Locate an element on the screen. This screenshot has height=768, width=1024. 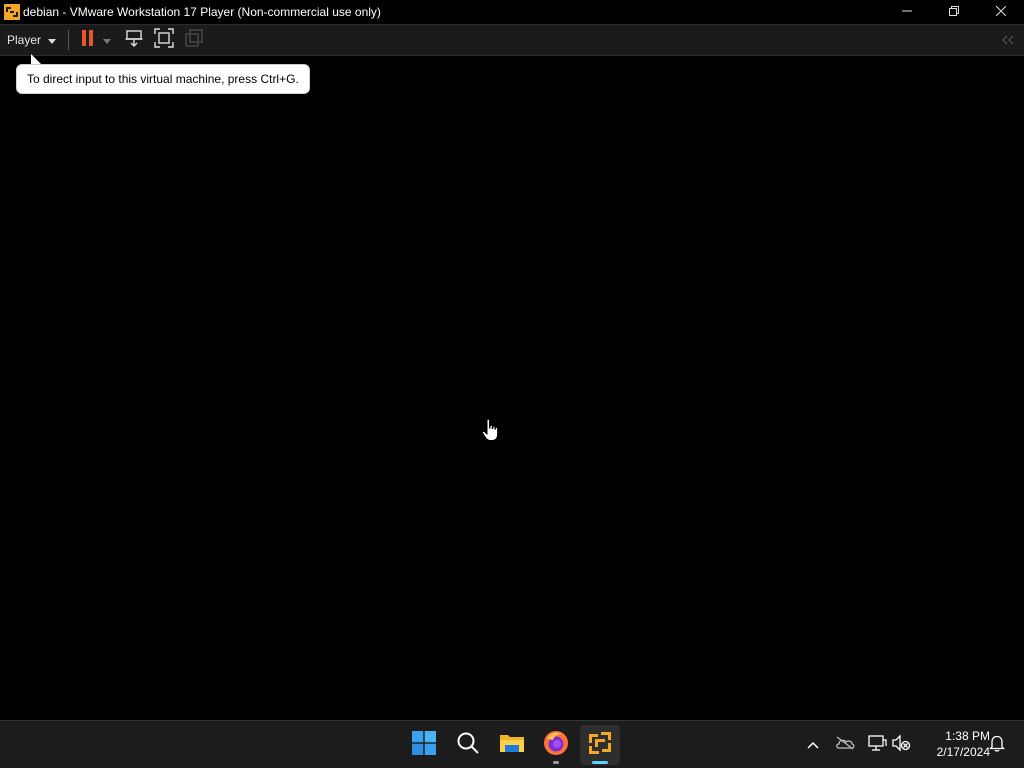
search-icon is located at coordinates (468, 745).